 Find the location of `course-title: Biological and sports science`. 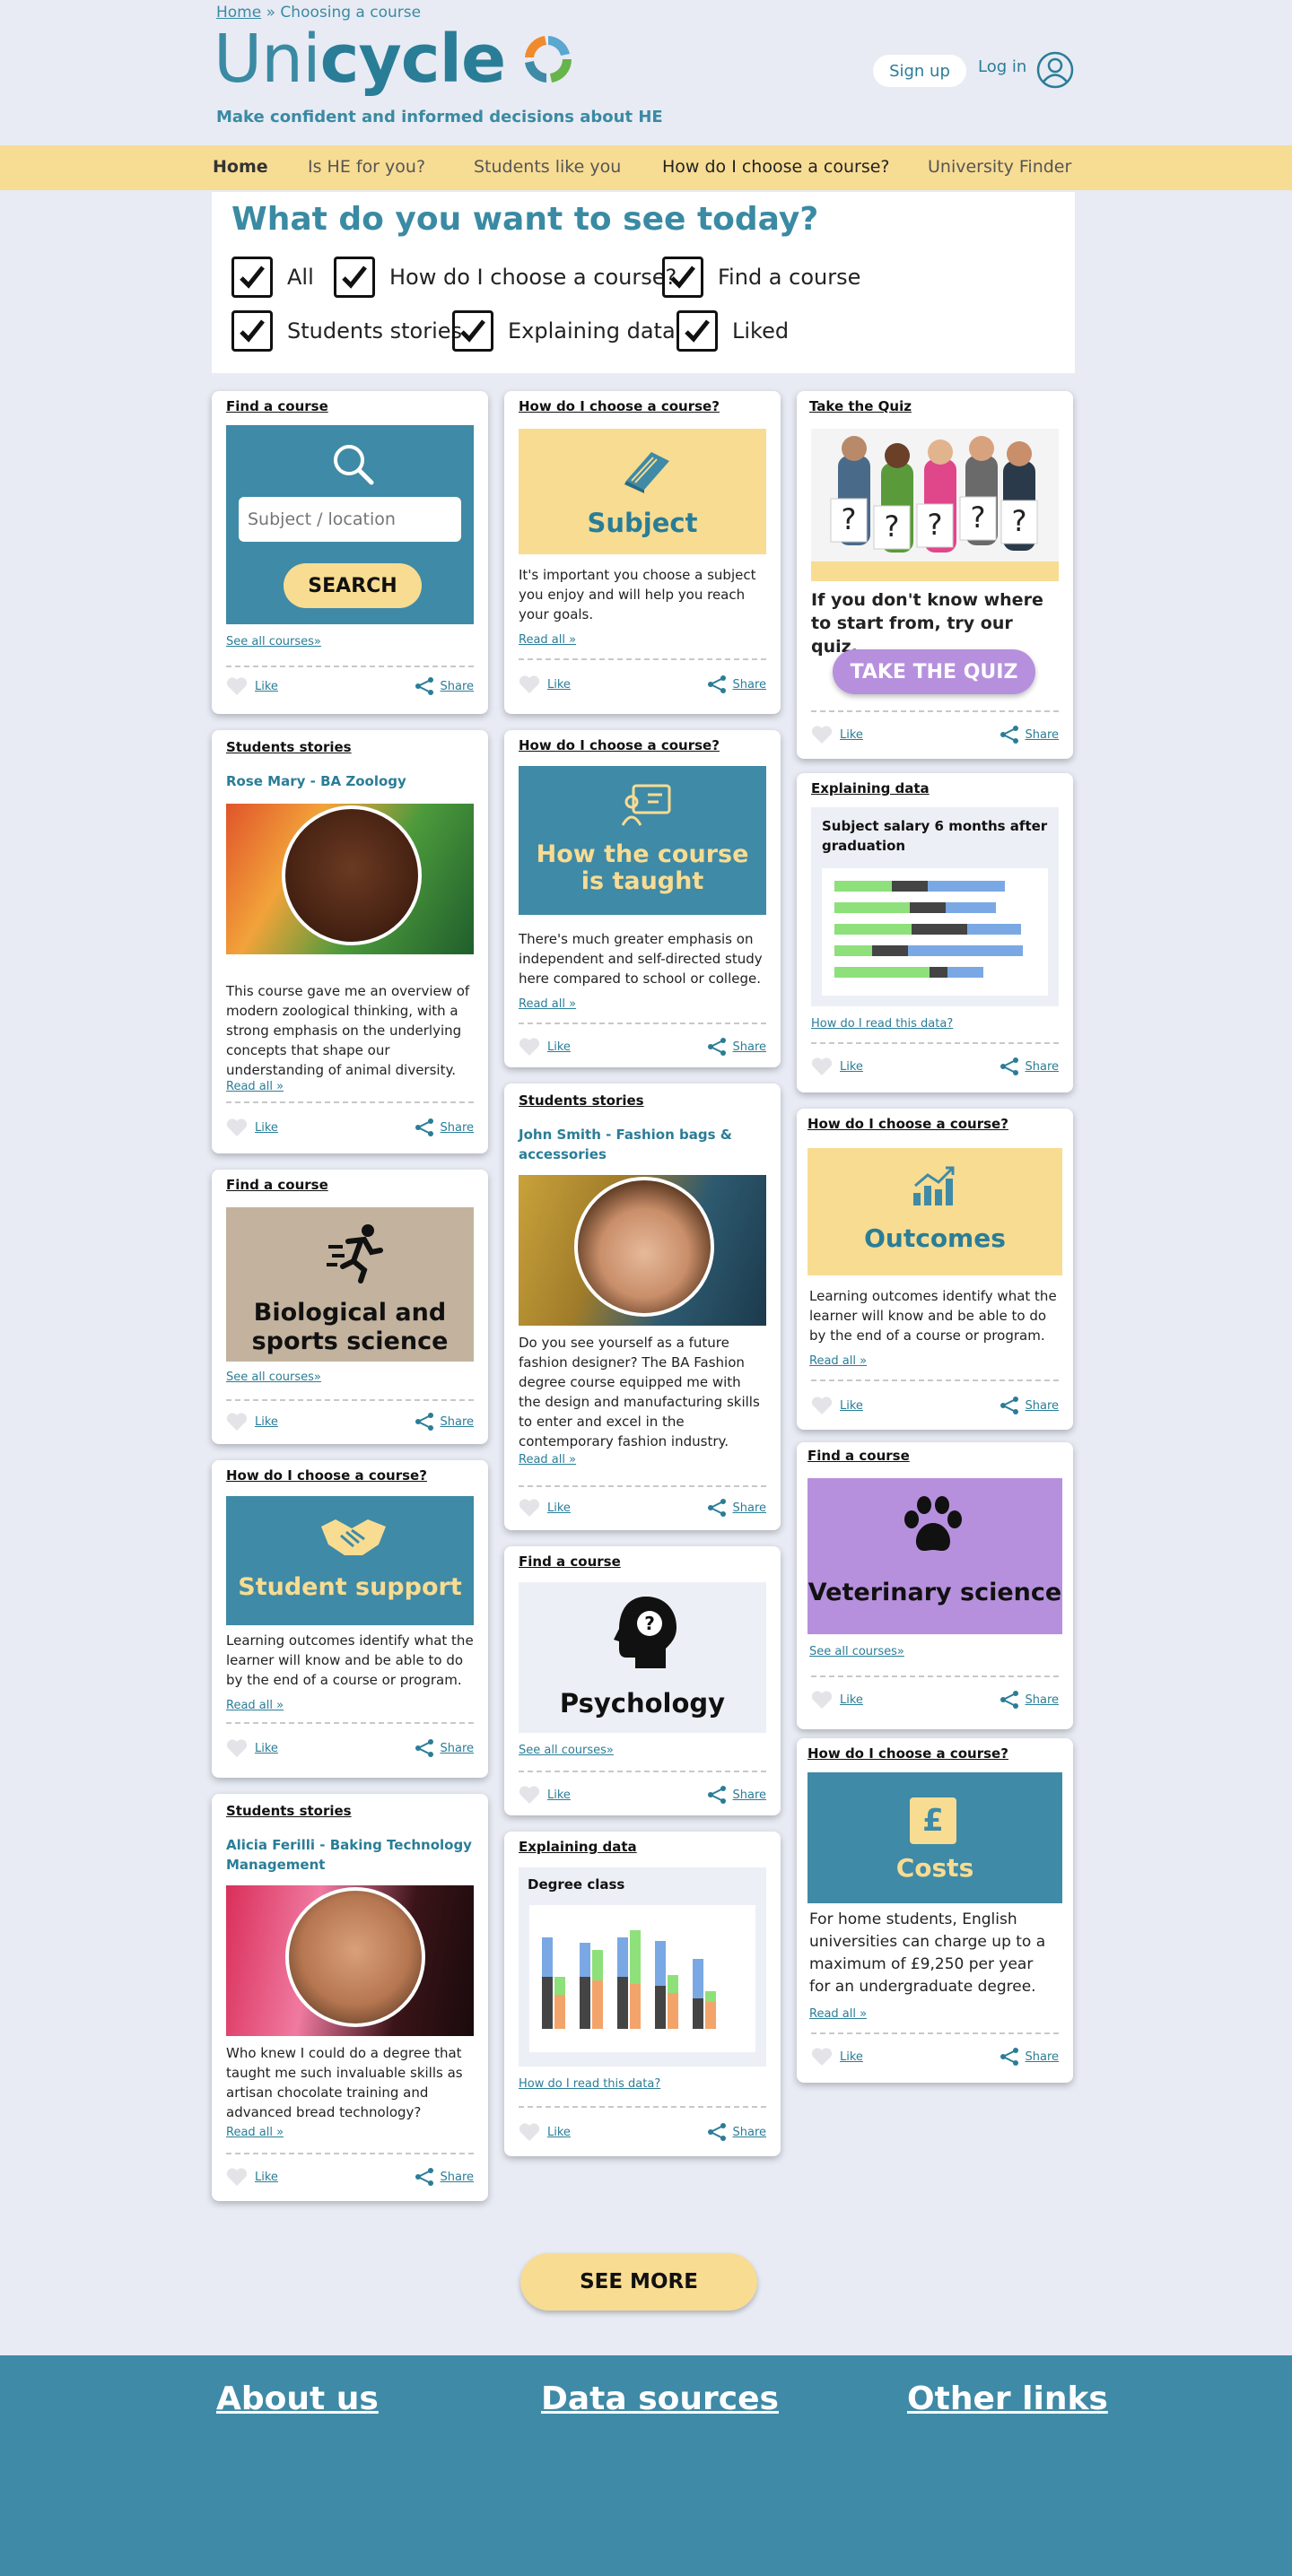

course-title: Biological and sports science is located at coordinates (350, 1327).